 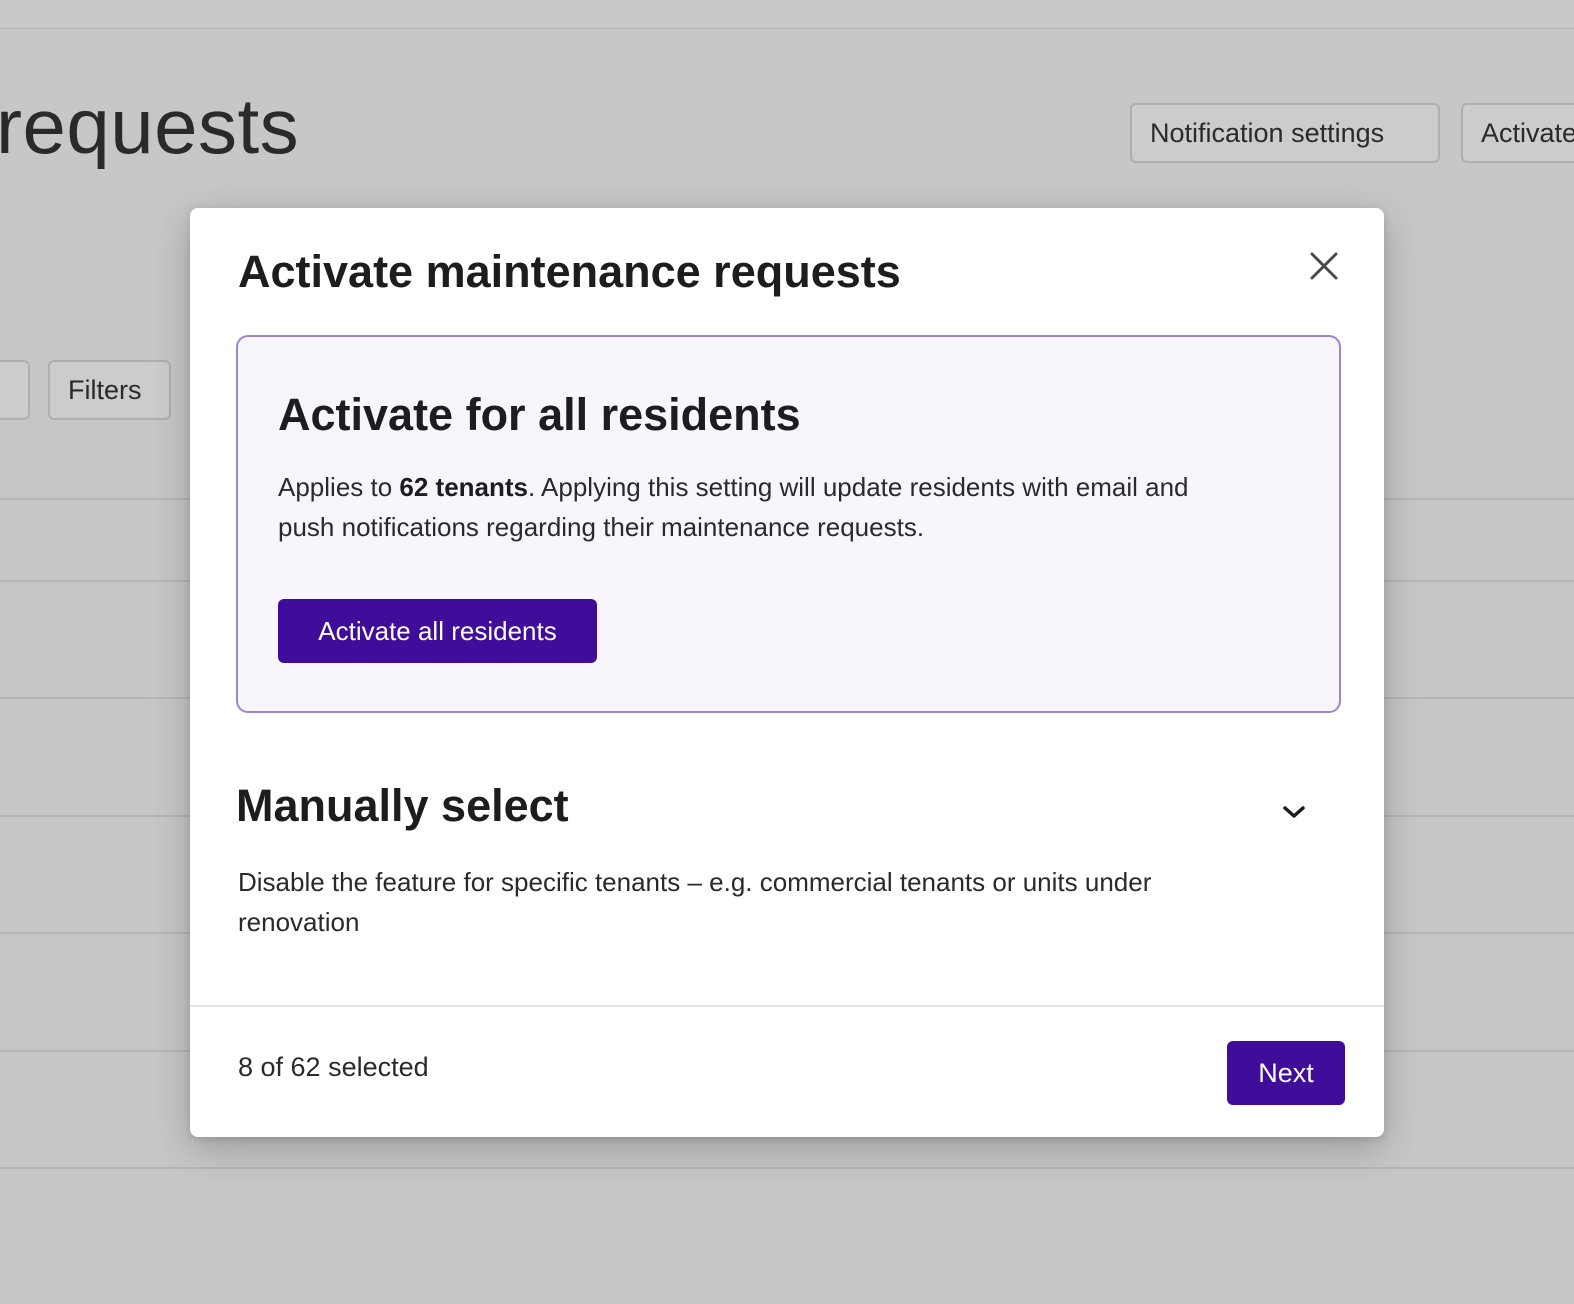 I want to click on manual-select-toggle, so click(x=1294, y=812).